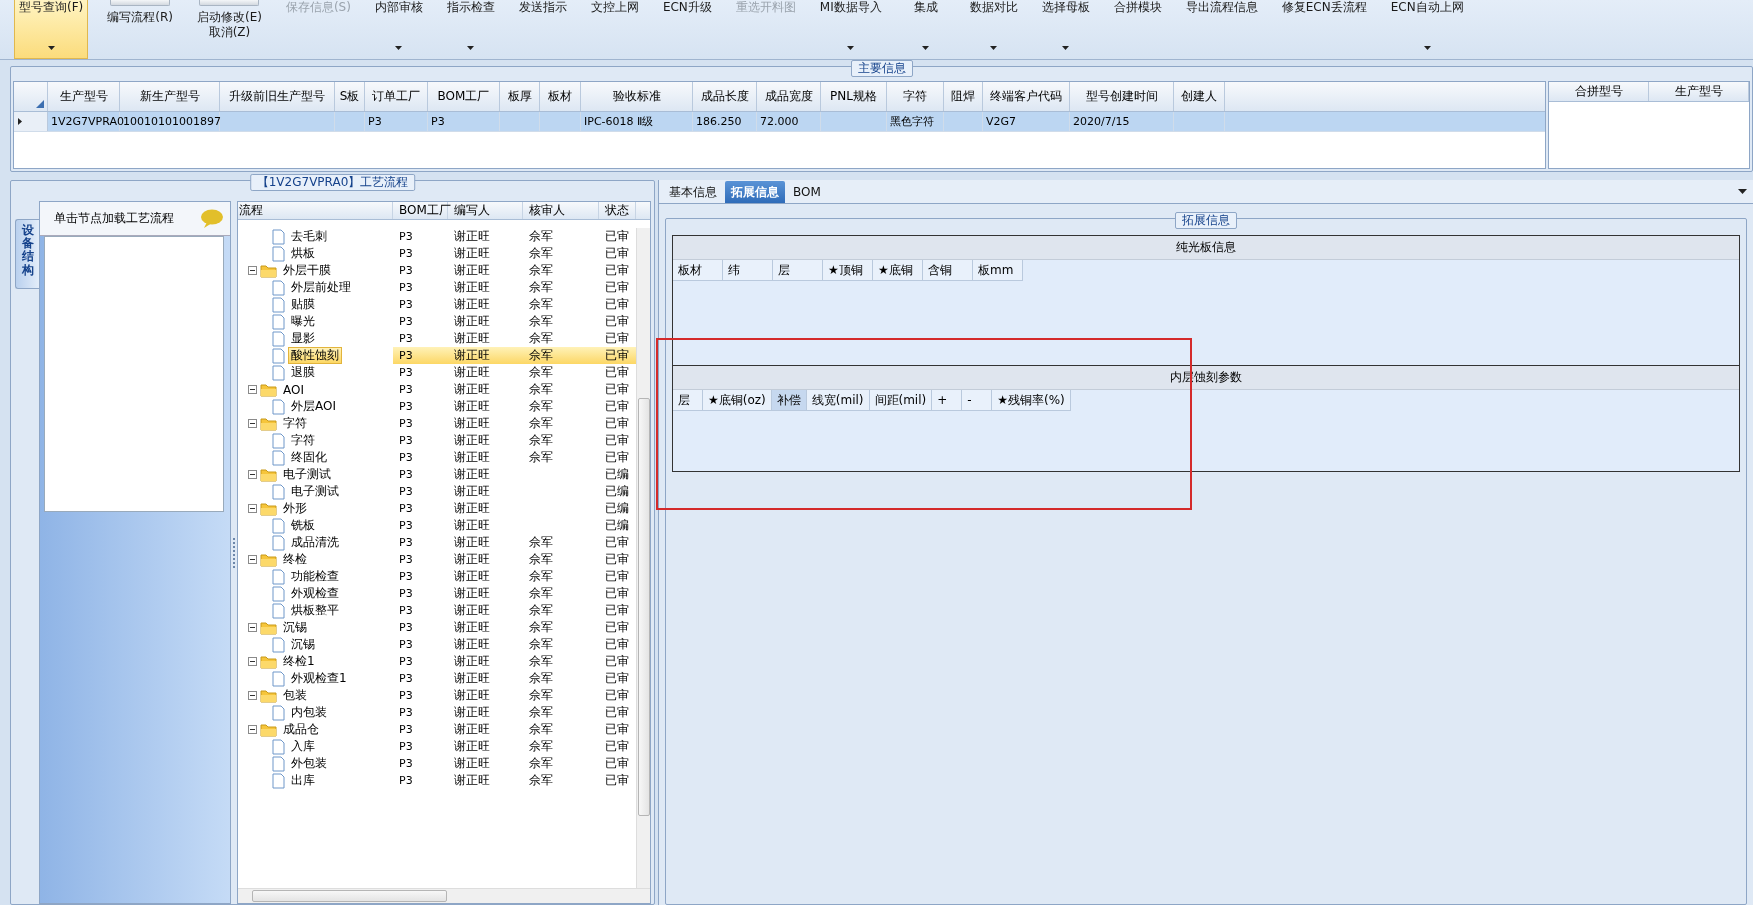 This screenshot has height=905, width=1753. Describe the element at coordinates (309, 763) in the screenshot. I see `tree-node: 外包装` at that location.